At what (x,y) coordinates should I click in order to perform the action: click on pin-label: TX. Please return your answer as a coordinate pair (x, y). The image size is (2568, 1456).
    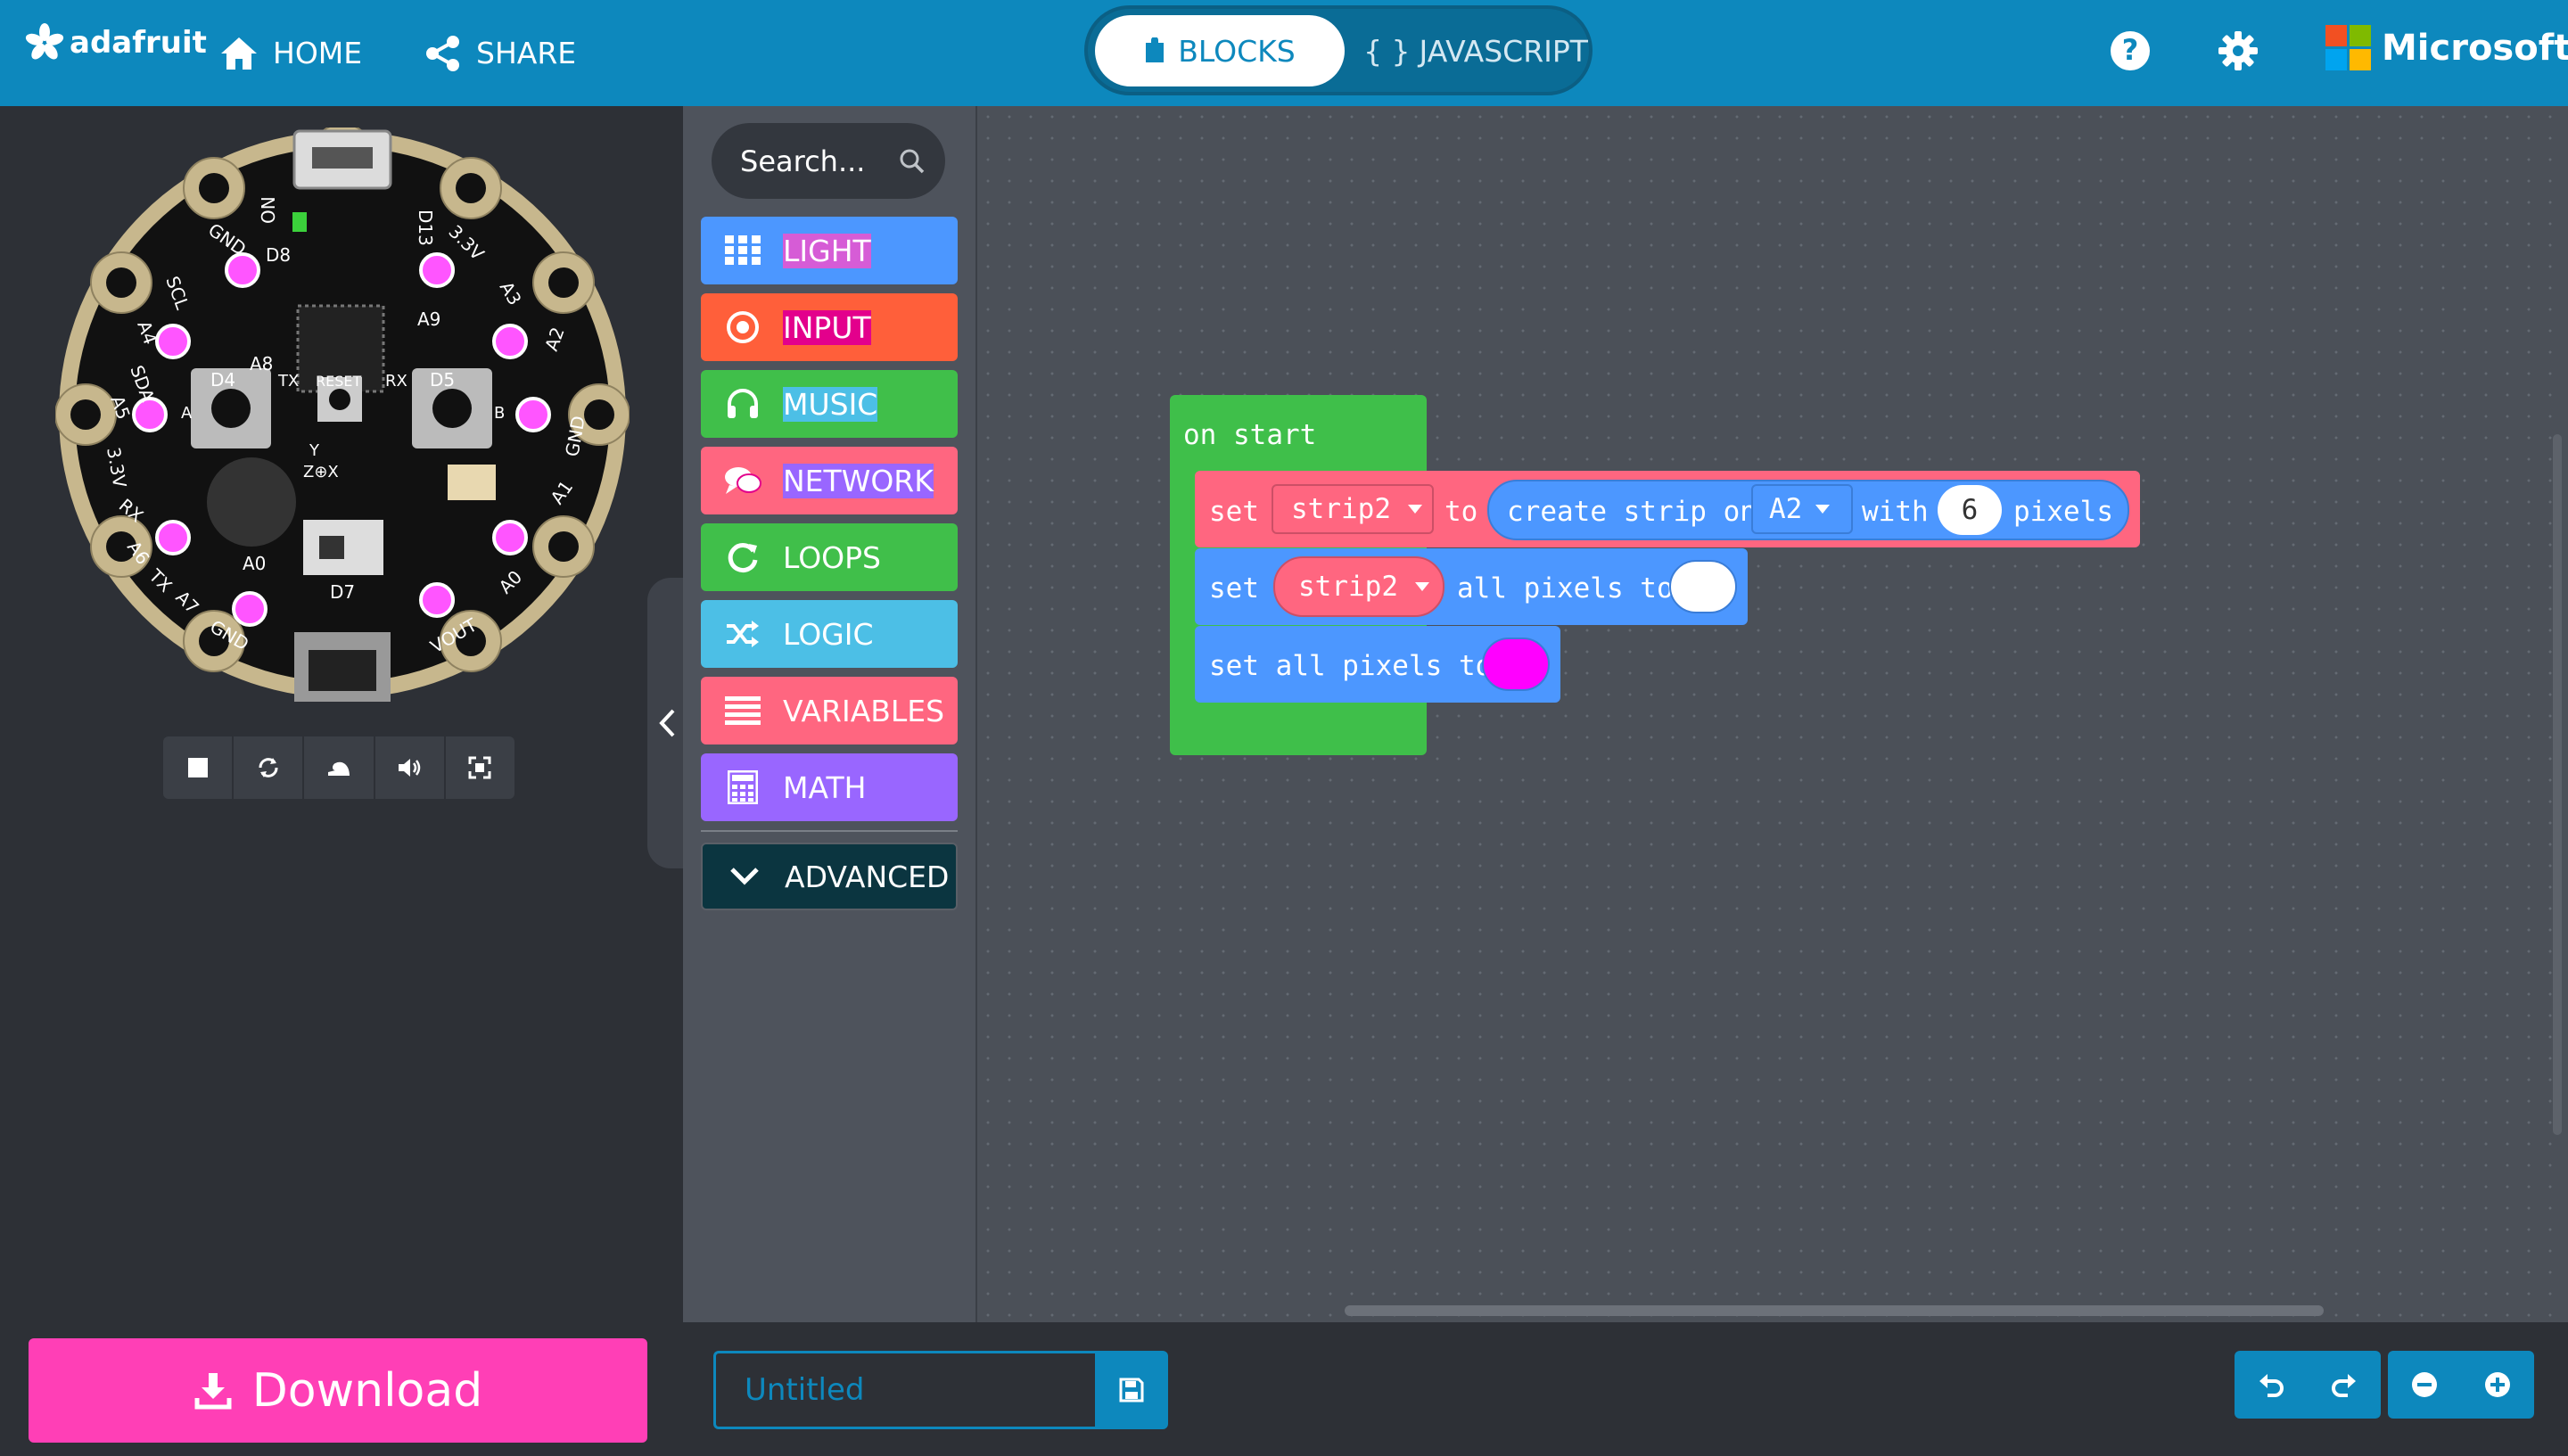
    Looking at the image, I should click on (288, 382).